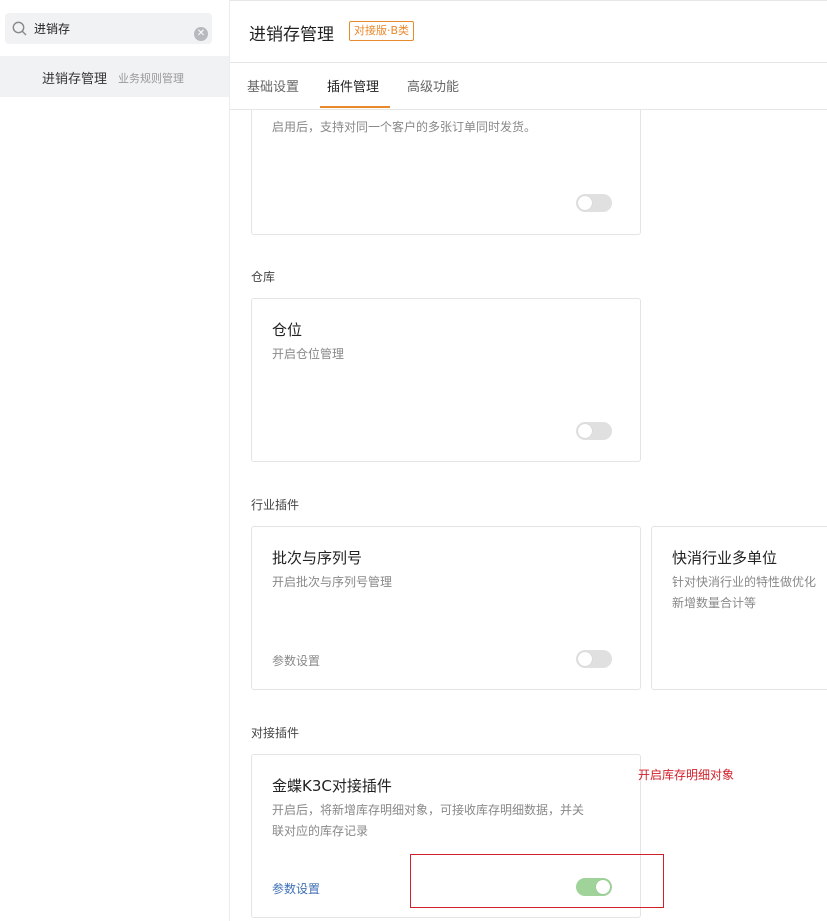 The image size is (827, 921). I want to click on page-header: 进销存管理 对接版·B类, so click(528, 31).